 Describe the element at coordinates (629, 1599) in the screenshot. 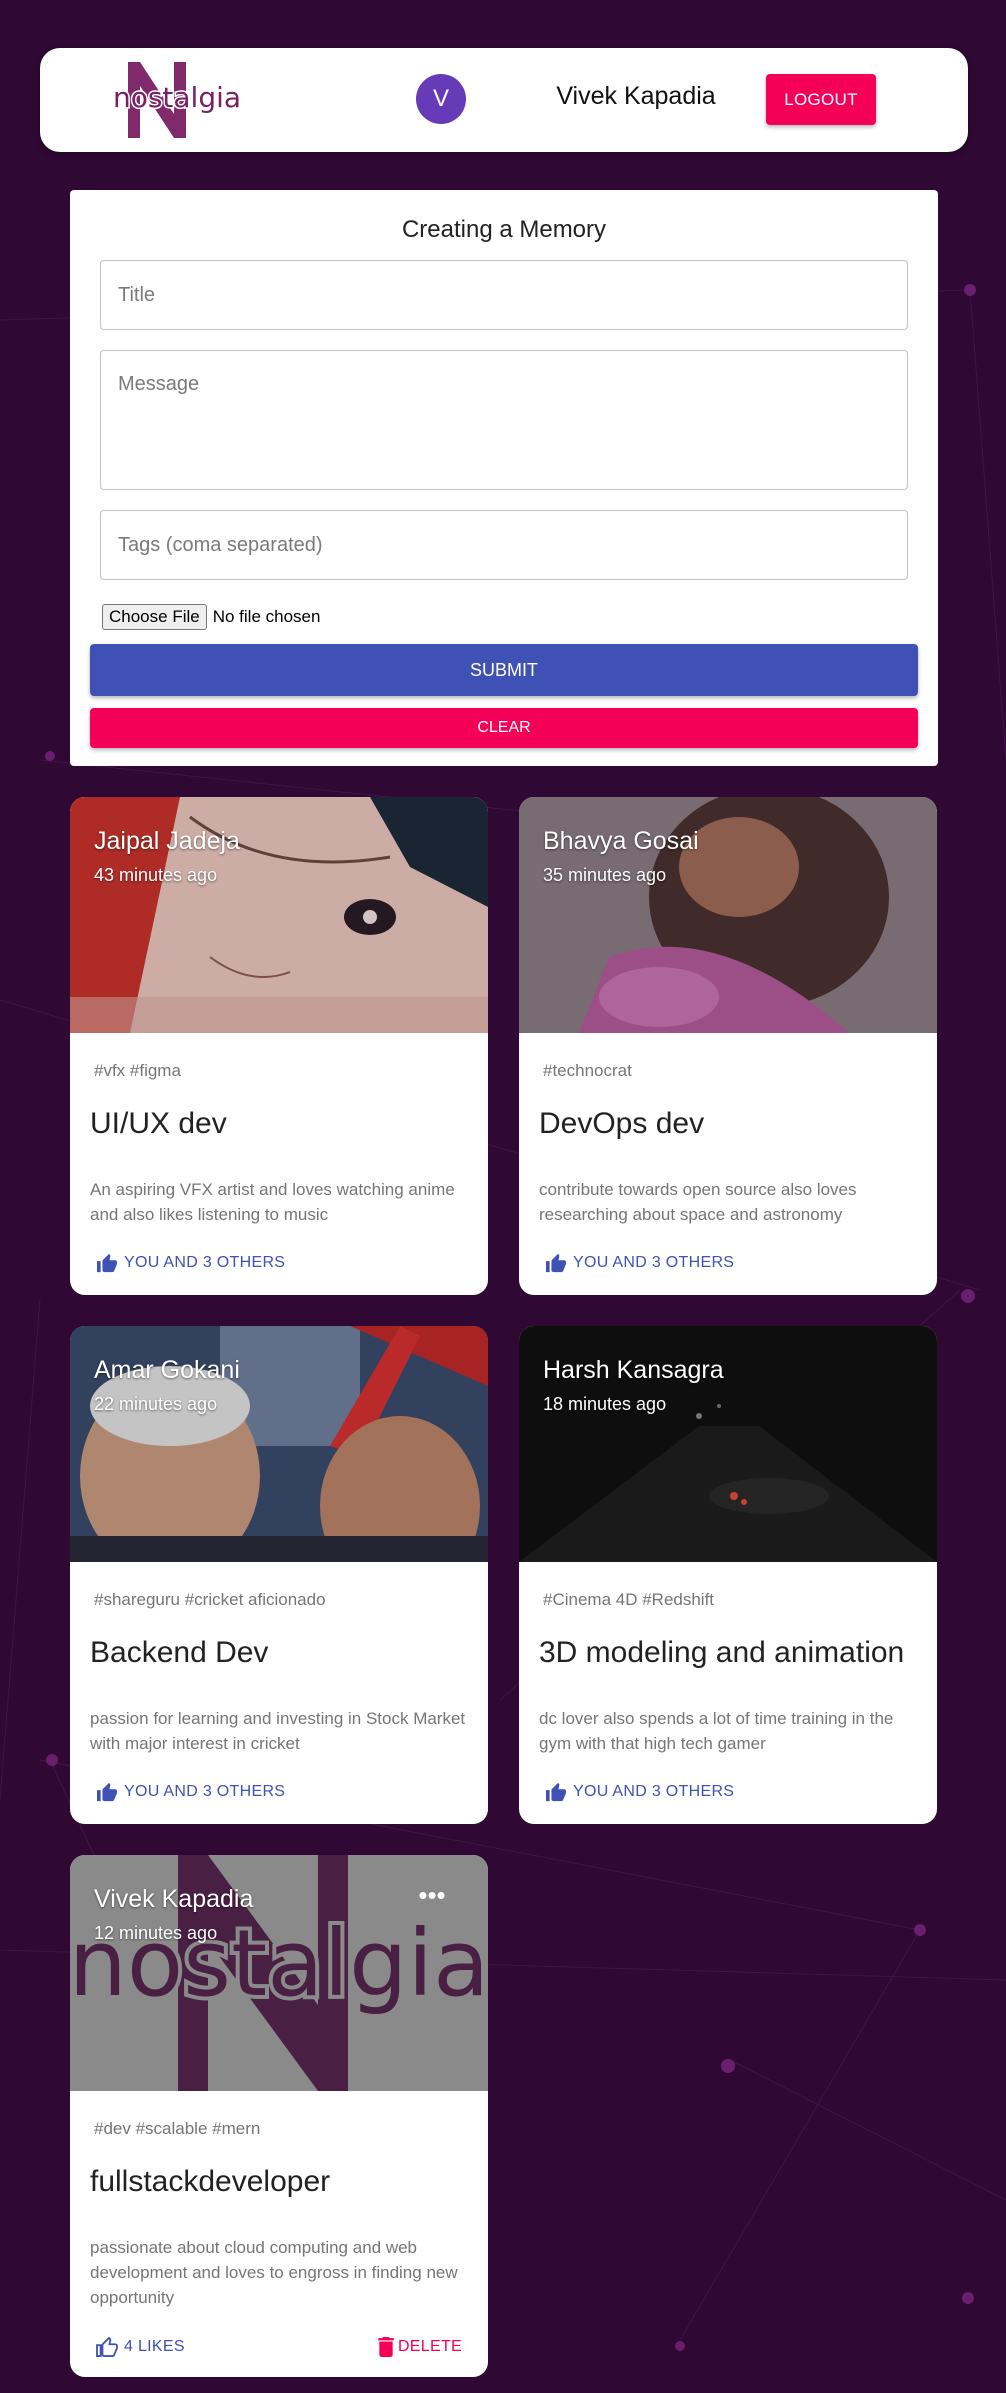

I see `post-tags: #Cinema 4D #Redshift` at that location.